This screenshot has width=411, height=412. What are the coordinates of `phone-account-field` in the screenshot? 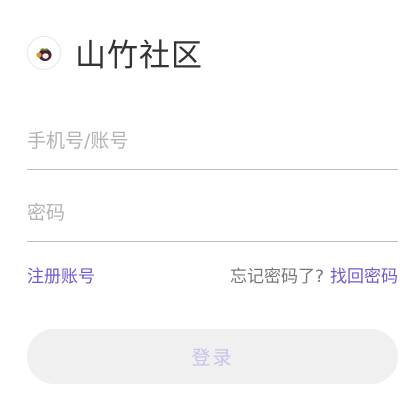 It's located at (212, 145).